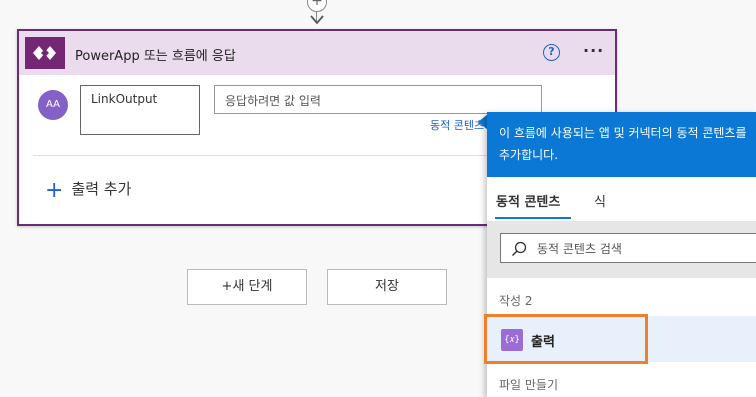  What do you see at coordinates (101, 189) in the screenshot?
I see `add-output-label: 출력 추가` at bounding box center [101, 189].